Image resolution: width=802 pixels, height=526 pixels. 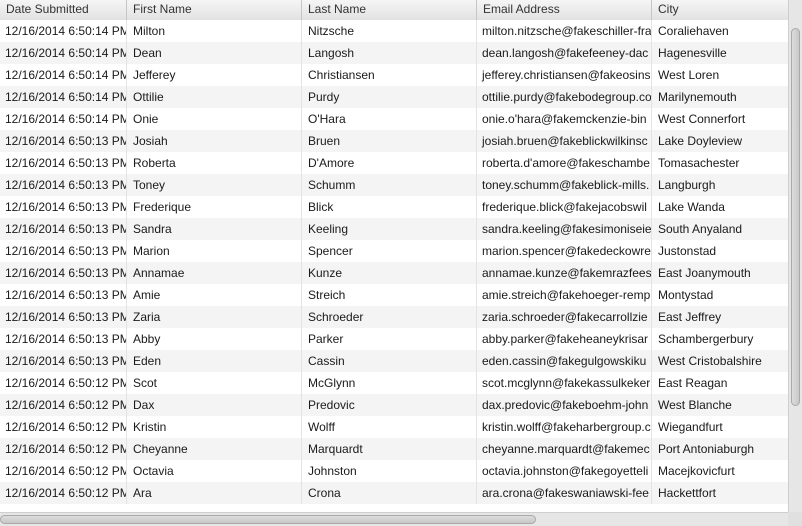 What do you see at coordinates (564, 295) in the screenshot?
I see `cell-email-address: amie.streich@fakehoeger-remp` at bounding box center [564, 295].